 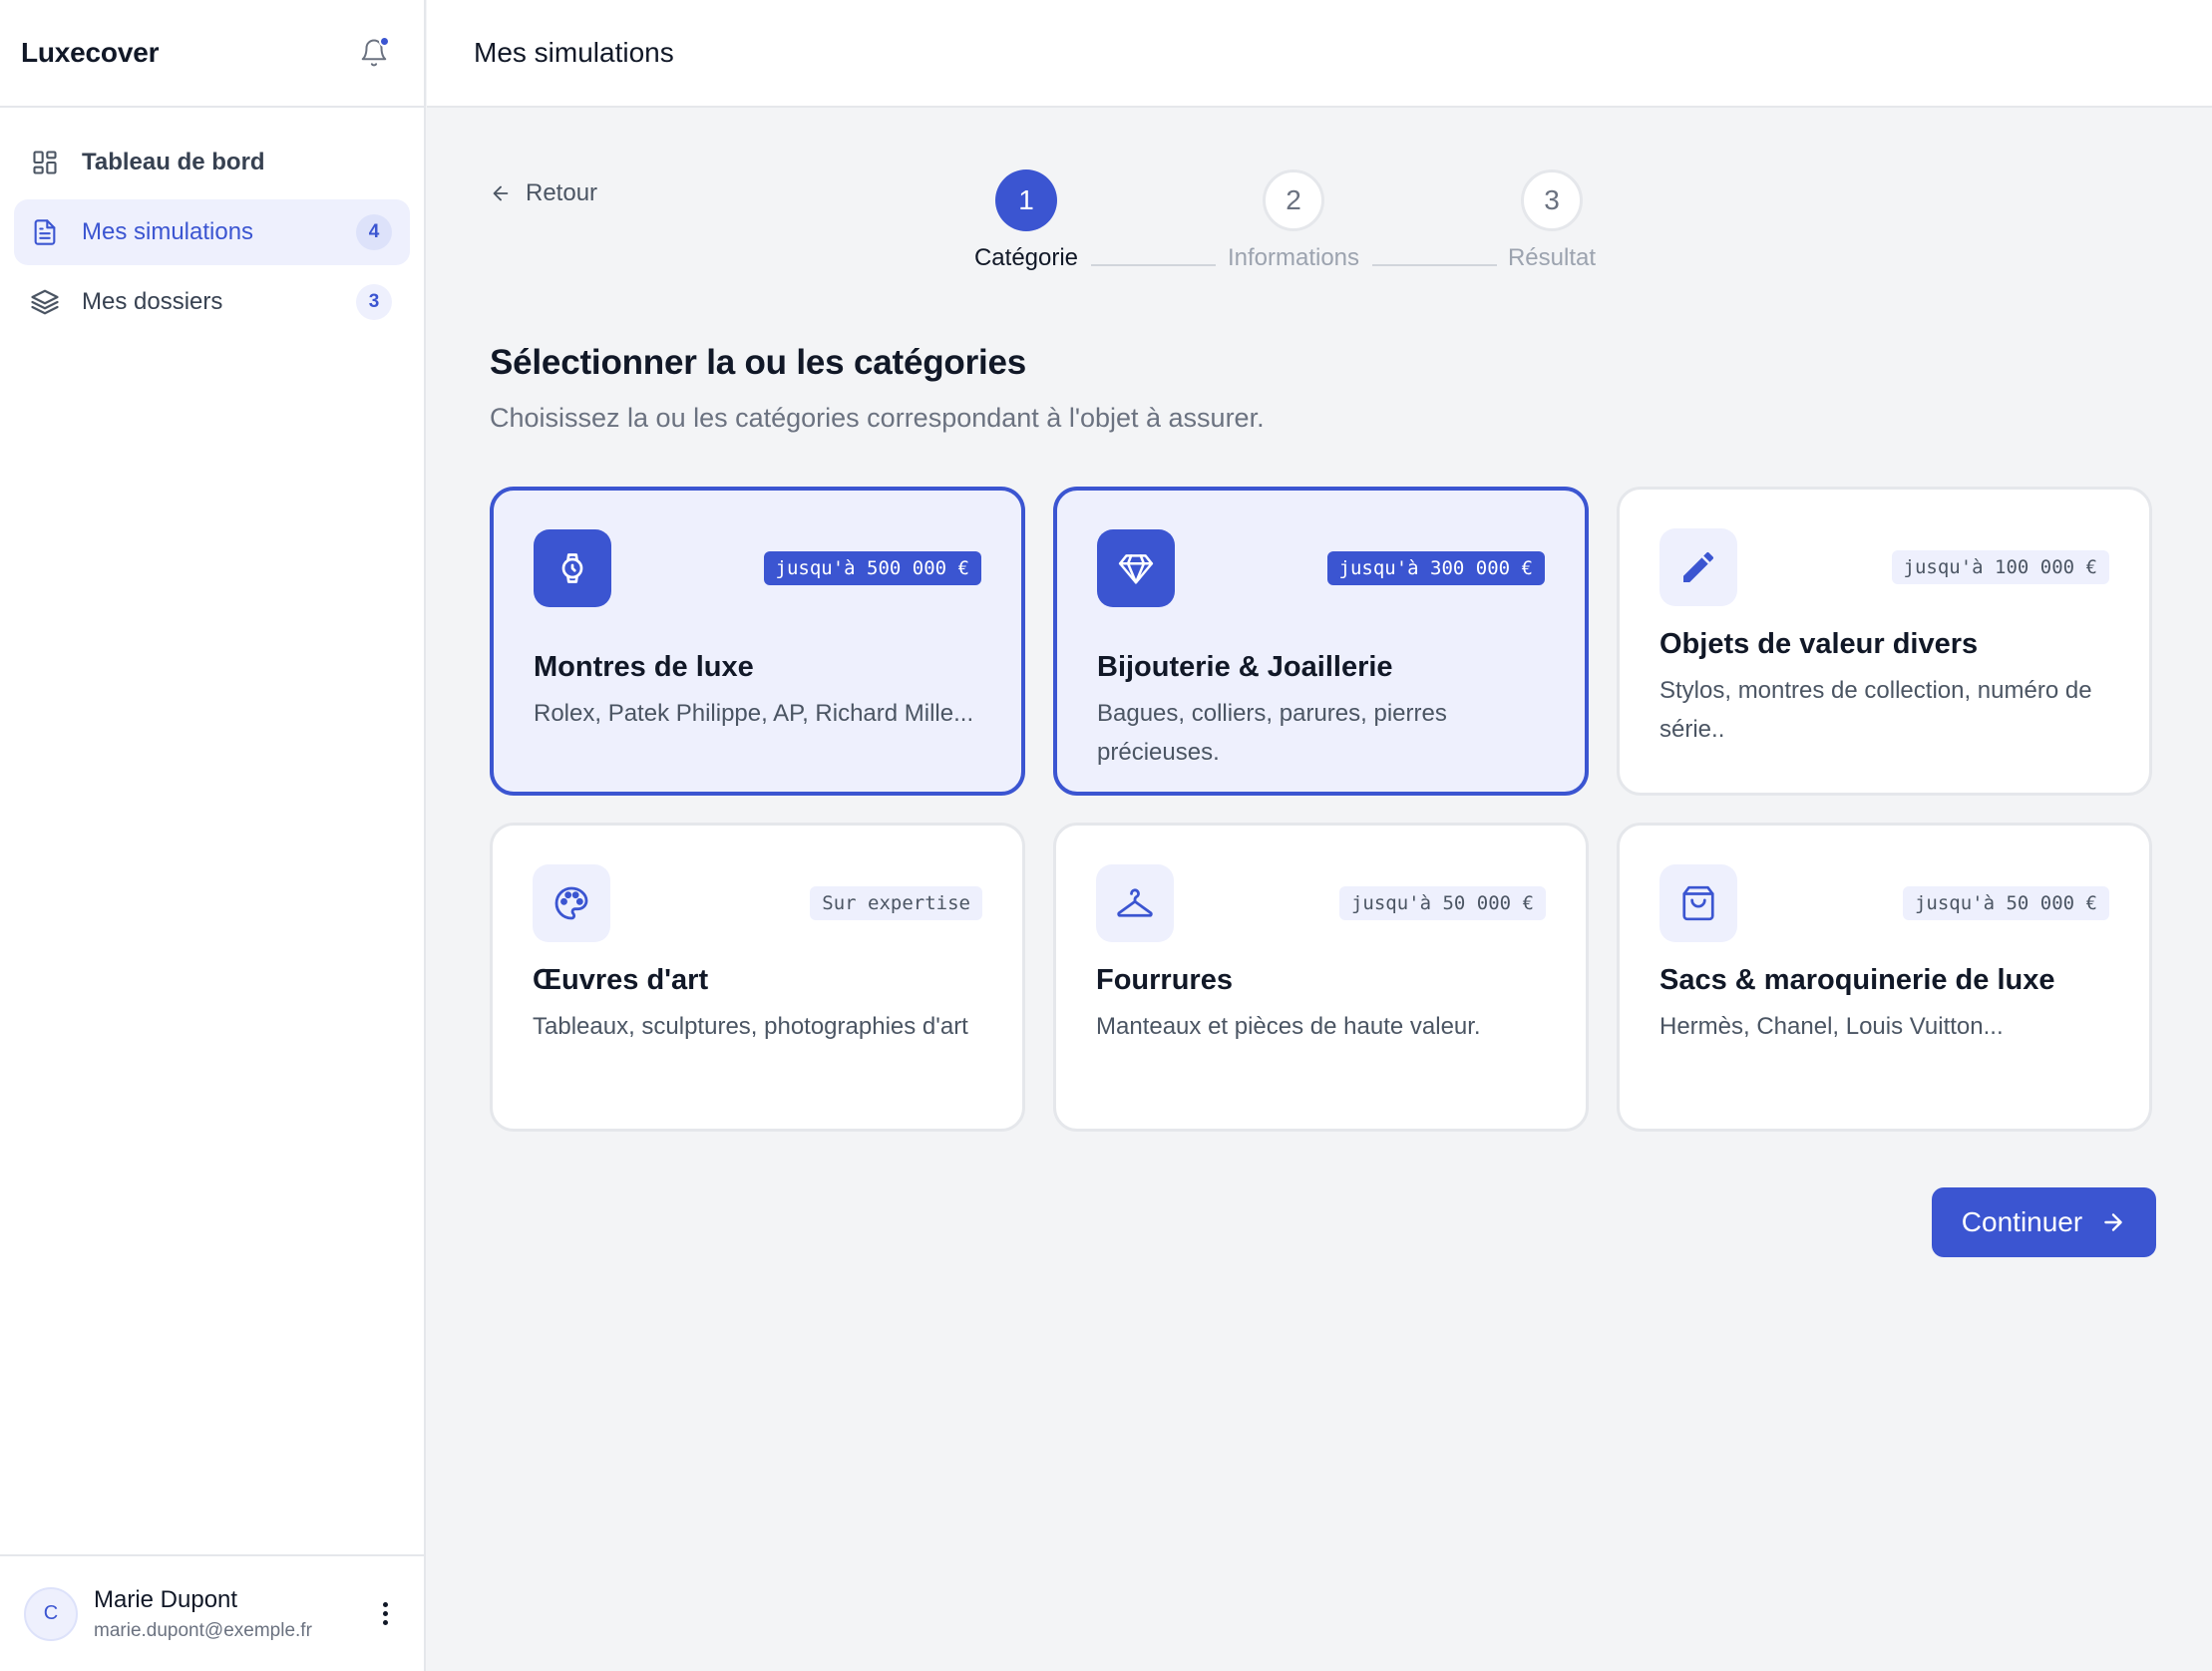 What do you see at coordinates (758, 362) in the screenshot?
I see `section-title: Sélectionner la ou les catégories` at bounding box center [758, 362].